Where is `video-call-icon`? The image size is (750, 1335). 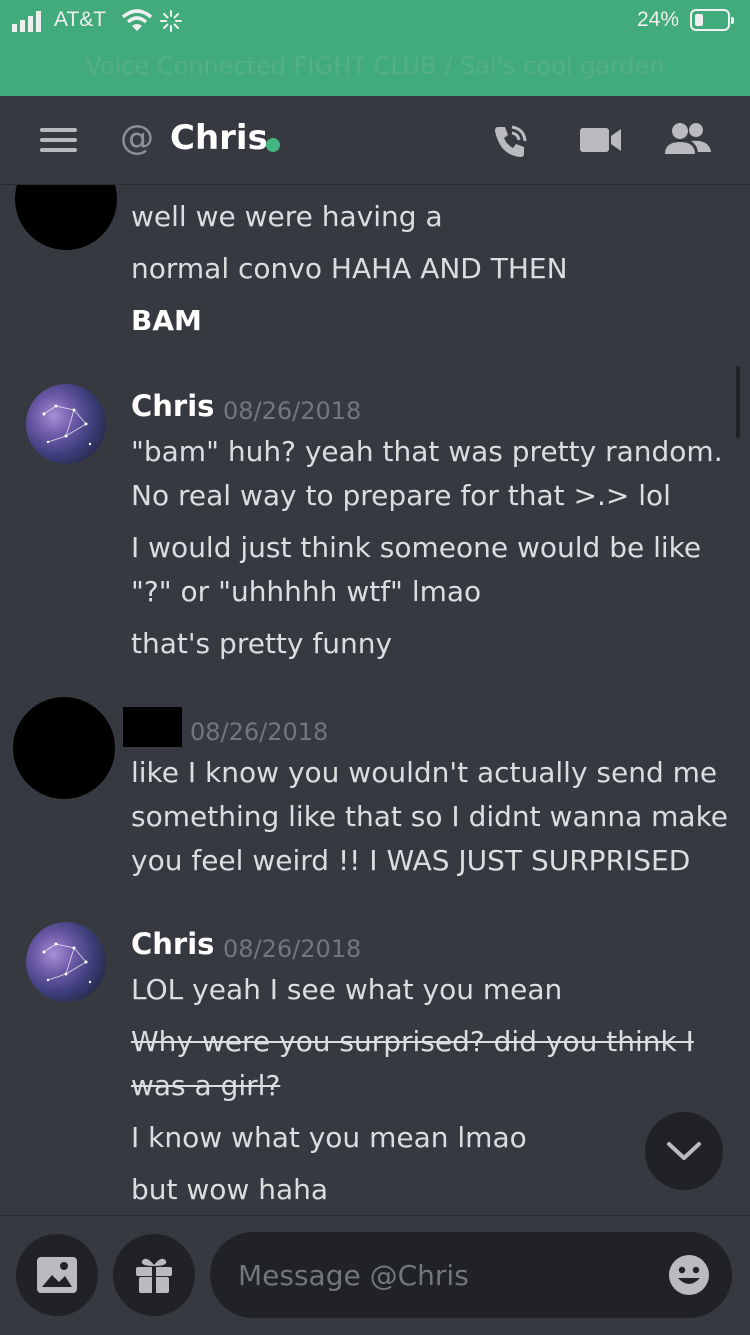 video-call-icon is located at coordinates (601, 140).